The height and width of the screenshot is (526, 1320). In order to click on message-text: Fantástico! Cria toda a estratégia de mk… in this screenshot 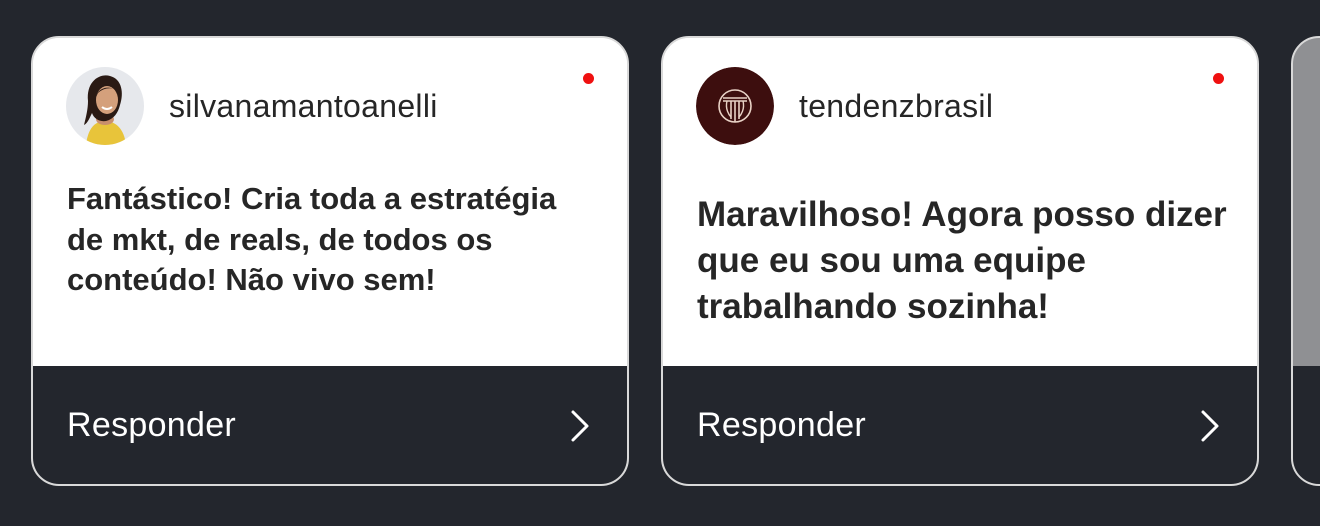, I will do `click(312, 239)`.